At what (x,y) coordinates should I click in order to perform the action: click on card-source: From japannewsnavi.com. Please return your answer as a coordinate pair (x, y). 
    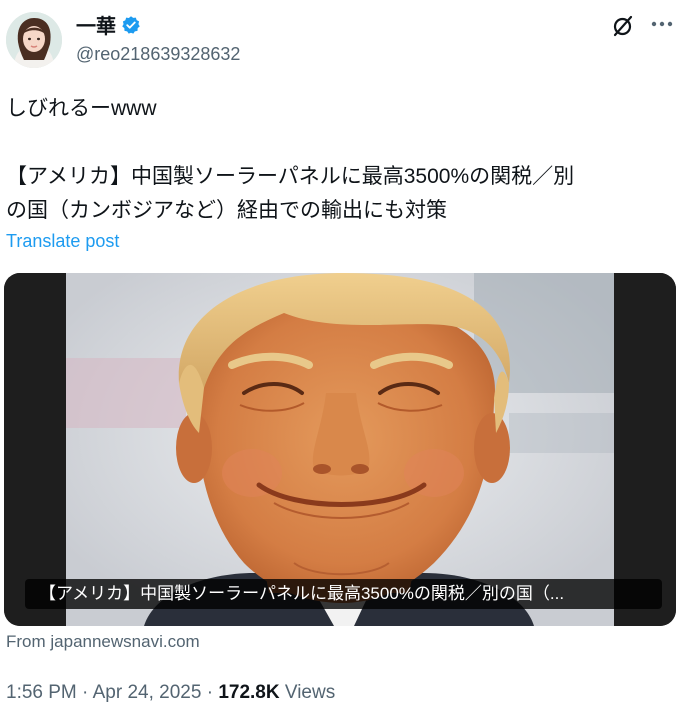
    Looking at the image, I should click on (103, 642).